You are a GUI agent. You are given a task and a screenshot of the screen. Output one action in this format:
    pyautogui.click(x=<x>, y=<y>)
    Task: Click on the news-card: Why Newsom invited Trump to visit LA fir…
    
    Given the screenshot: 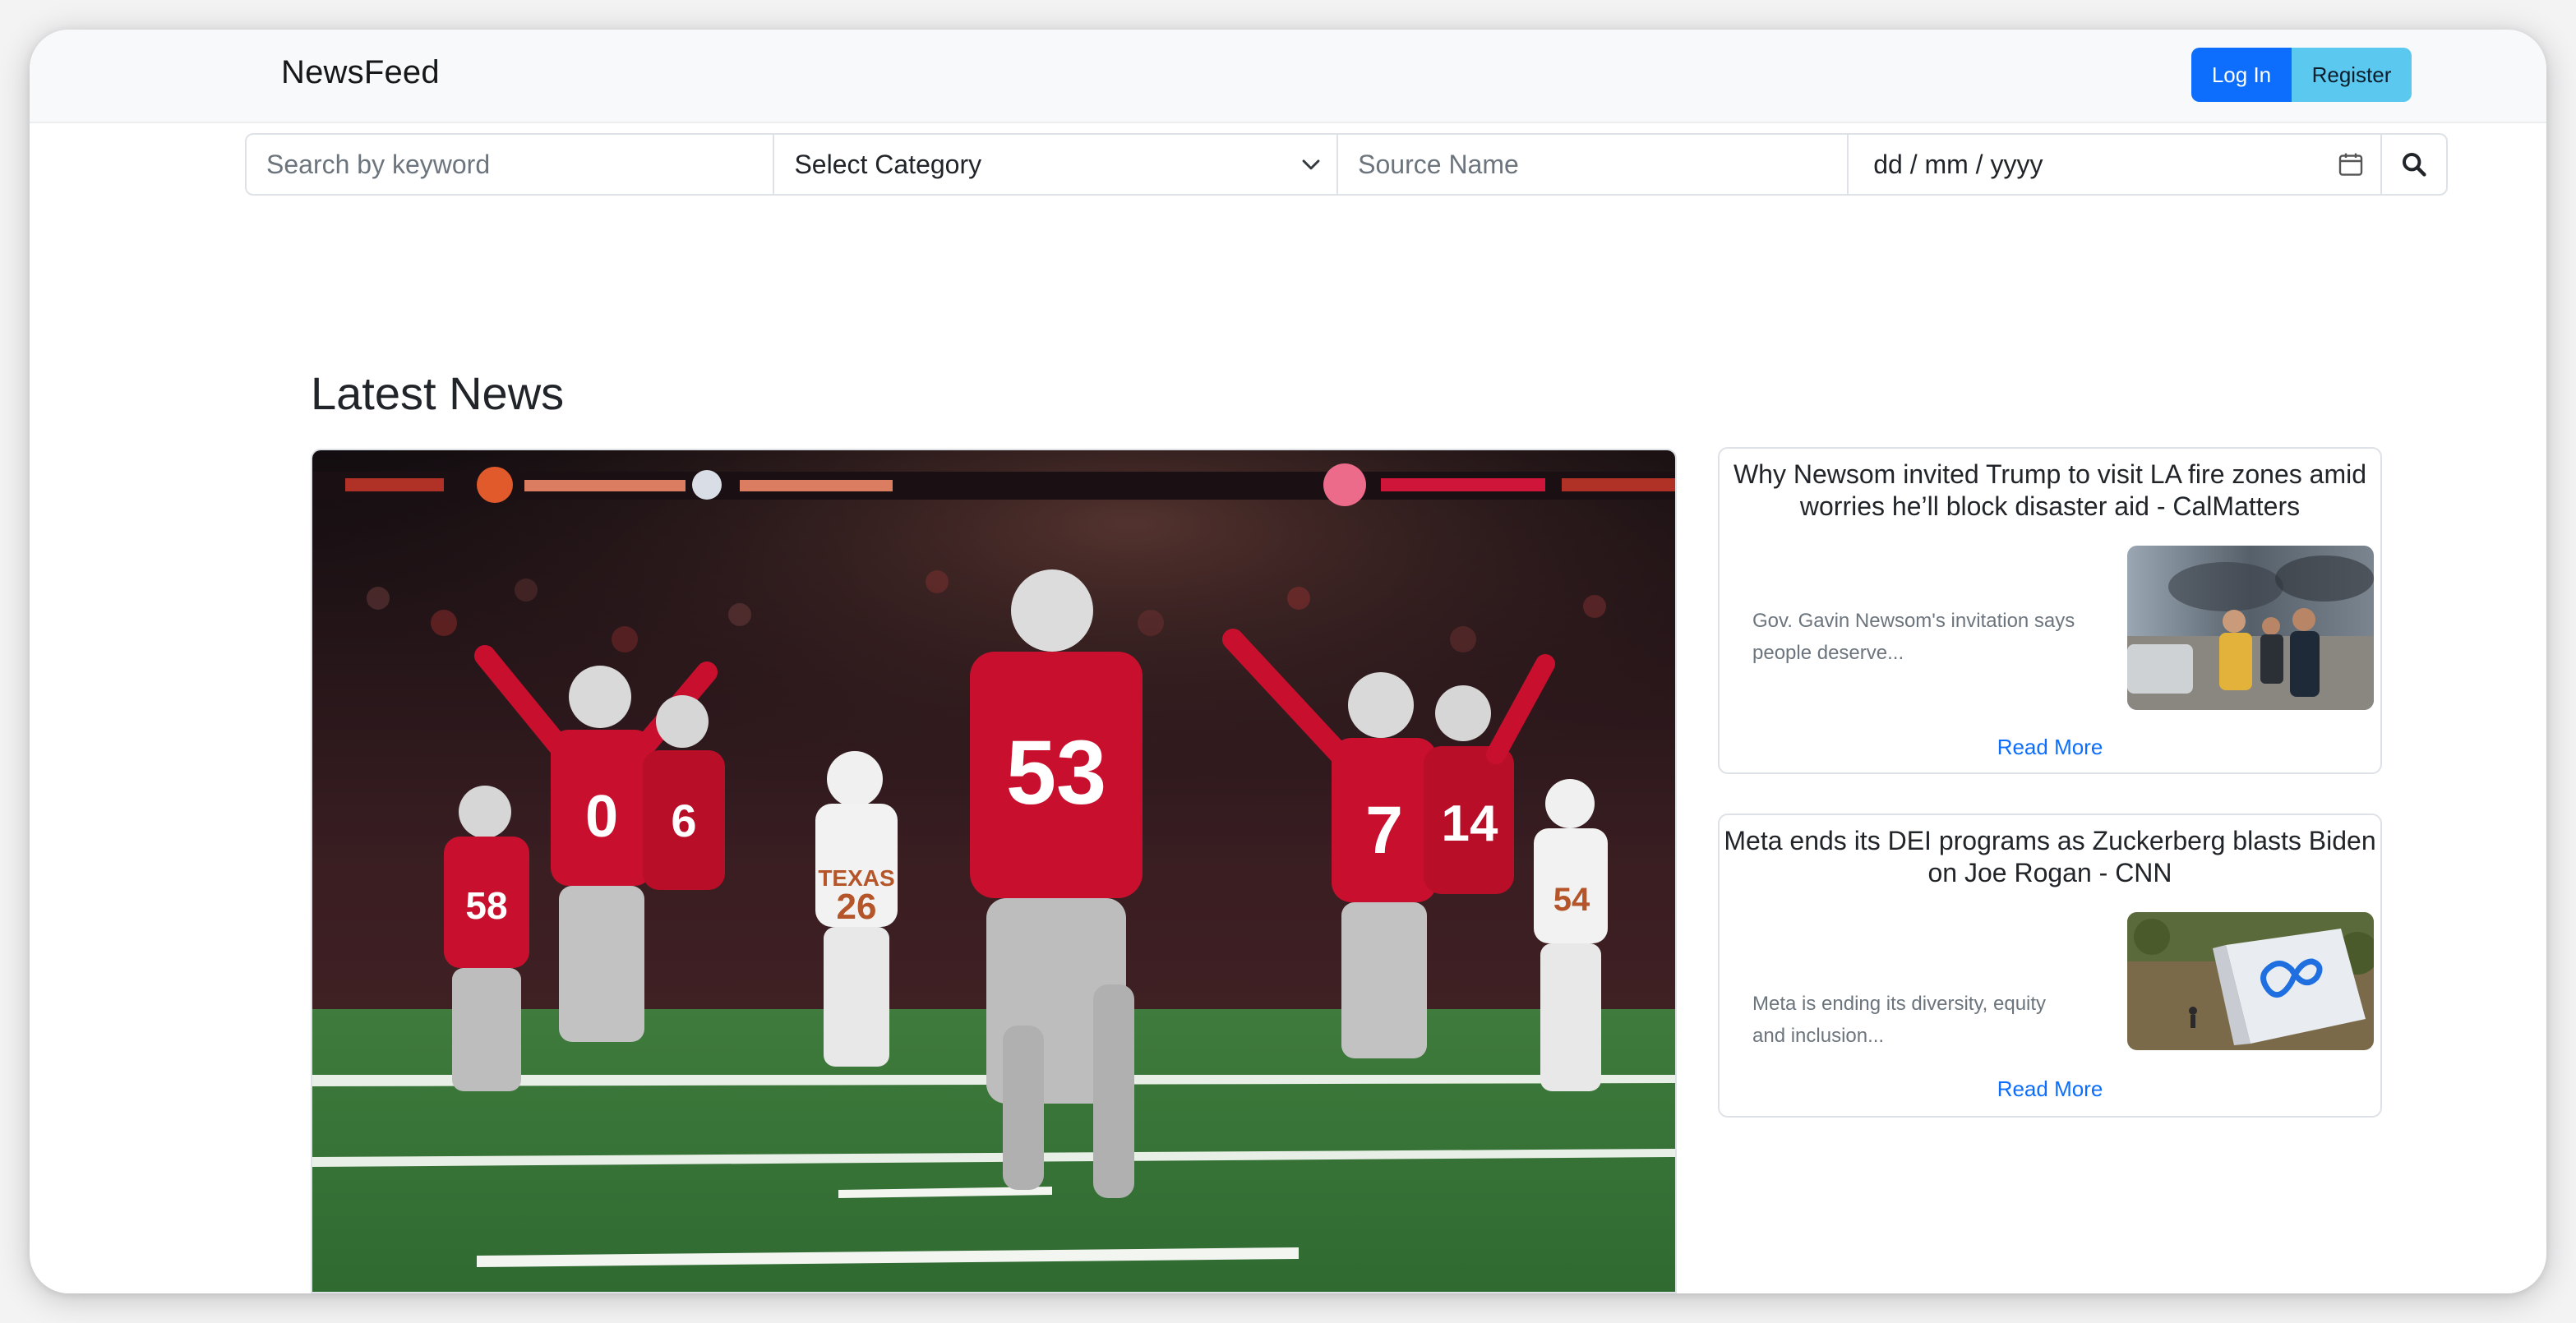 What is the action you would take?
    pyautogui.click(x=2050, y=610)
    